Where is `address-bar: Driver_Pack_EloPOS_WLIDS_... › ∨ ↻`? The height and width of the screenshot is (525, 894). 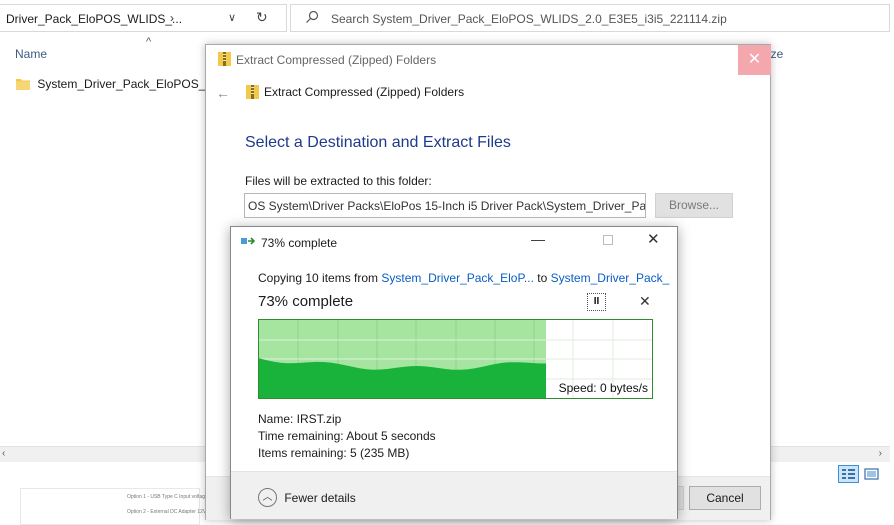 address-bar: Driver_Pack_EloPOS_WLIDS_... › ∨ ↻ is located at coordinates (143, 18).